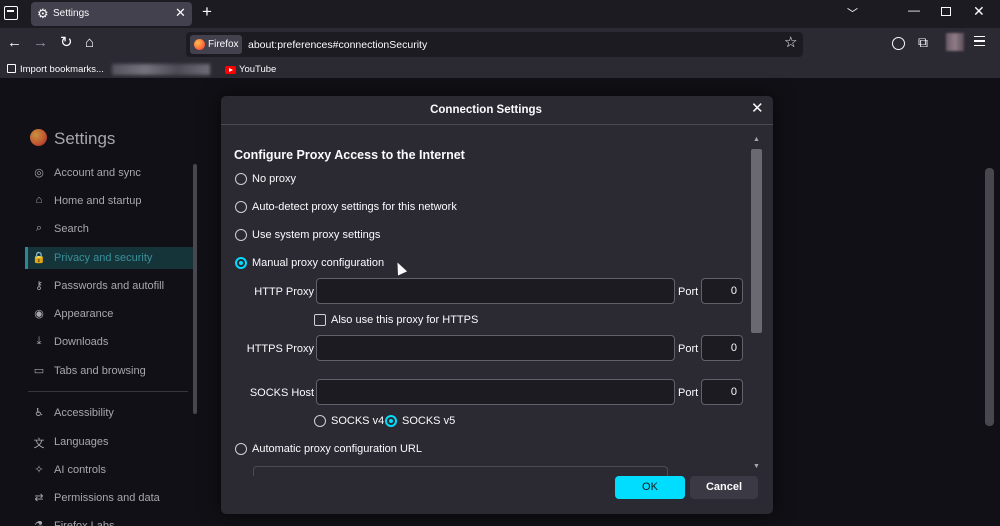 The image size is (1000, 526). Describe the element at coordinates (404, 320) in the screenshot. I see `also-https-label: Also use this proxy for HTTPS` at that location.